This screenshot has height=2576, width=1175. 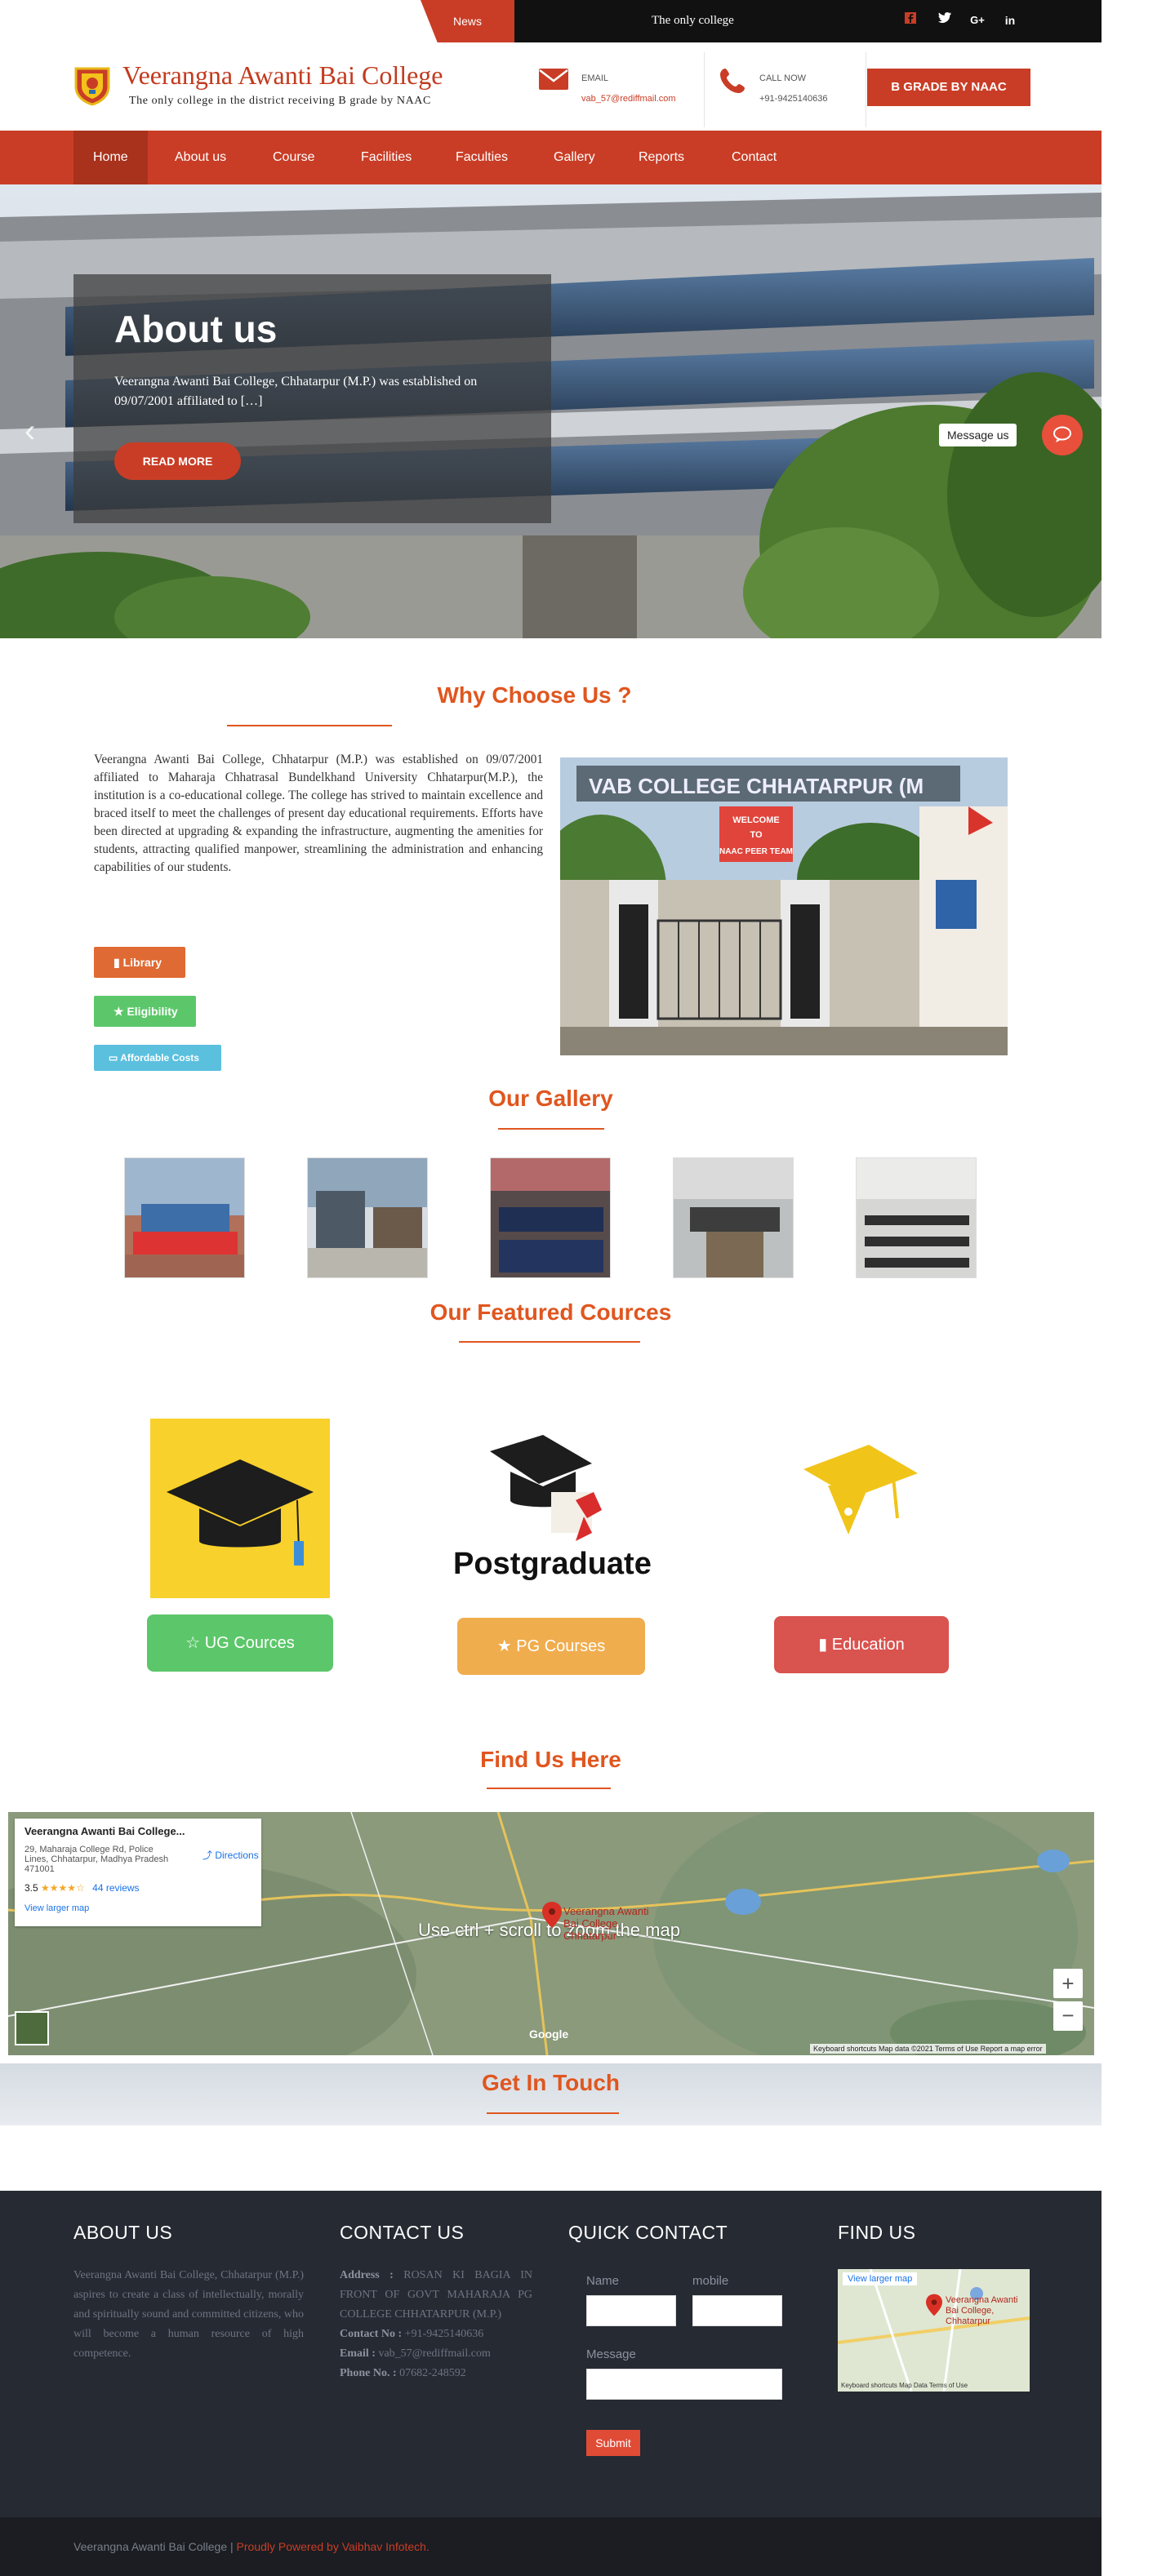 What do you see at coordinates (628, 99) in the screenshot?
I see `email-value: vab_57@rediffmail.com` at bounding box center [628, 99].